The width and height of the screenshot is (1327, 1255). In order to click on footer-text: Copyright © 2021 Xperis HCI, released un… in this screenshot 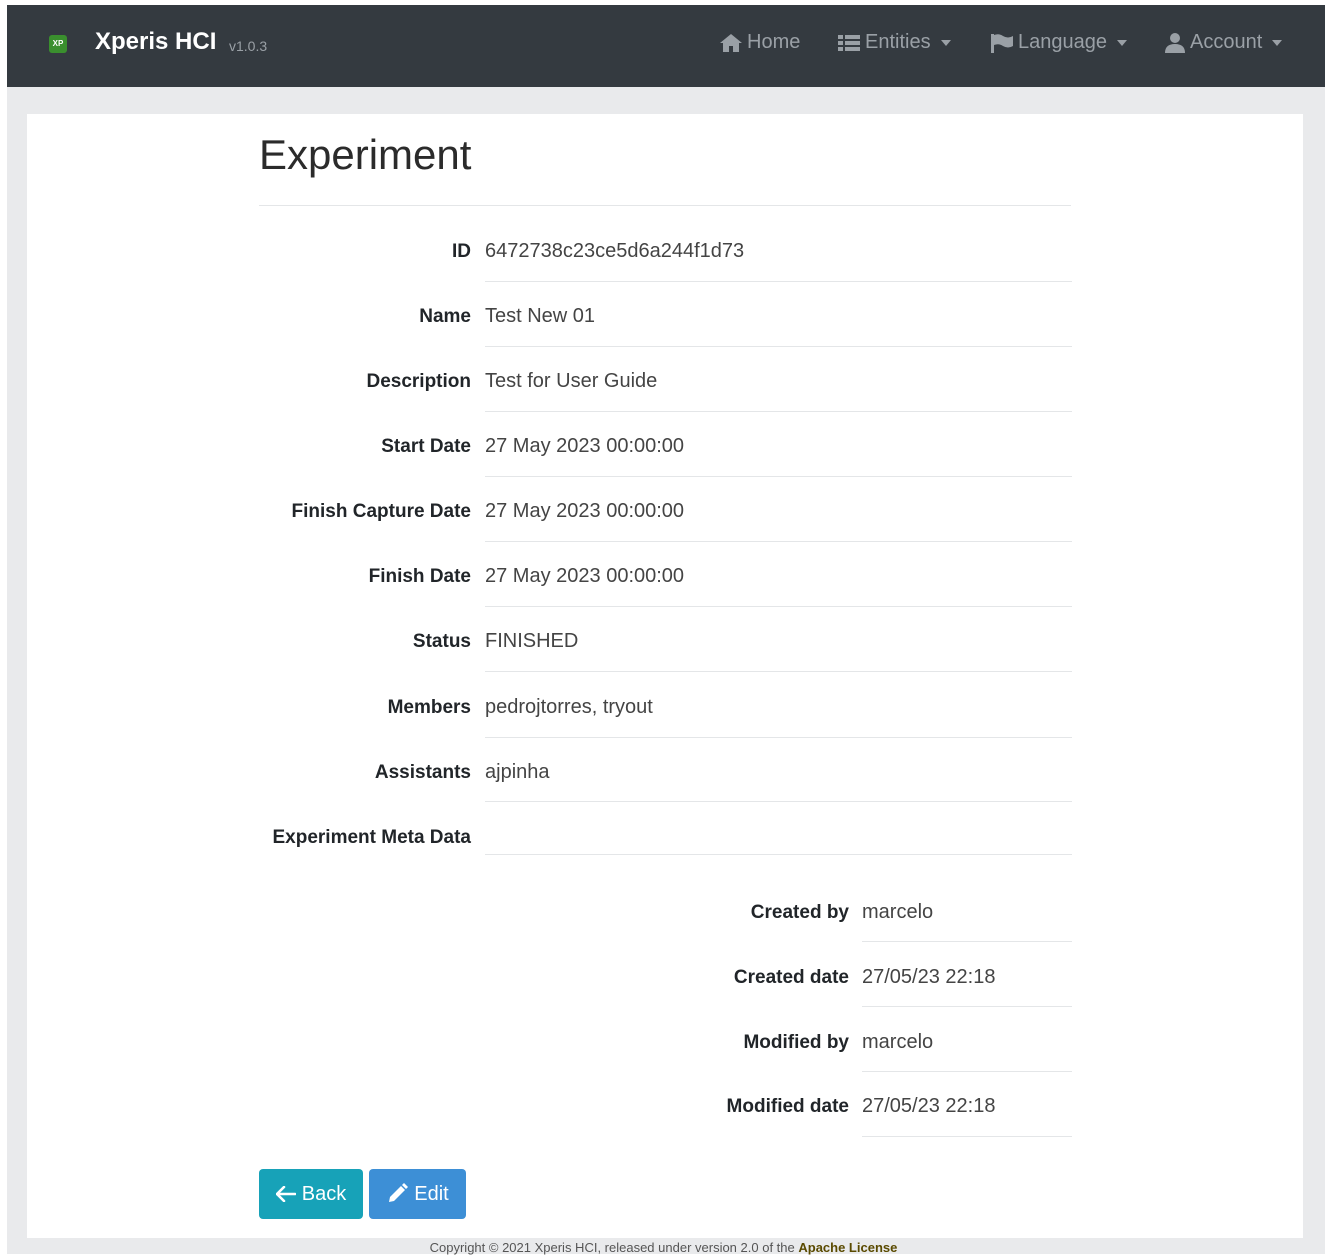, I will do `click(614, 1247)`.